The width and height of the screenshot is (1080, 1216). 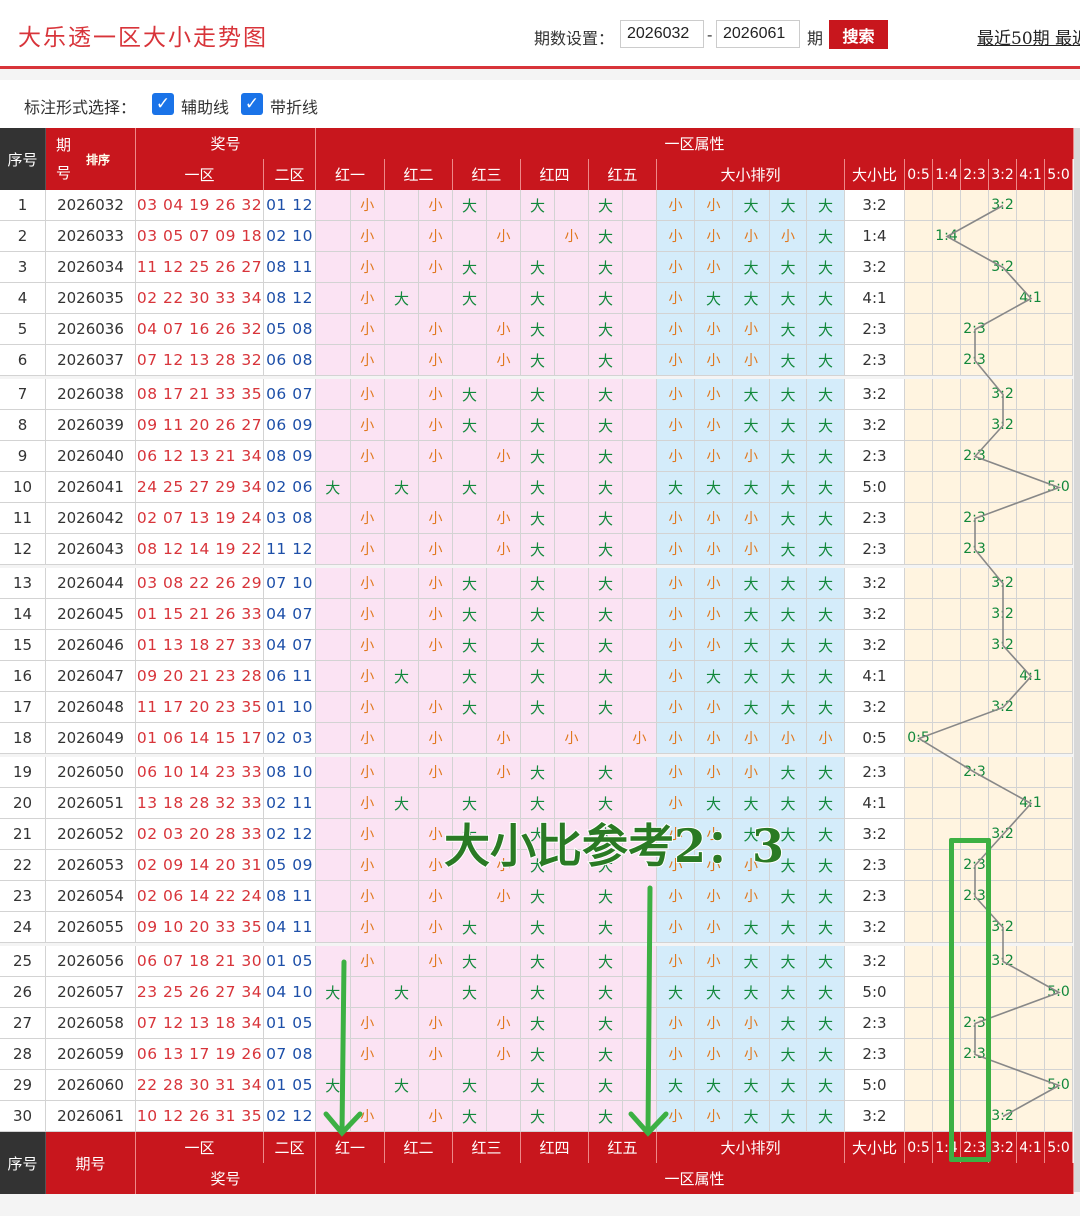 I want to click on row-seq: 17, so click(x=23, y=707).